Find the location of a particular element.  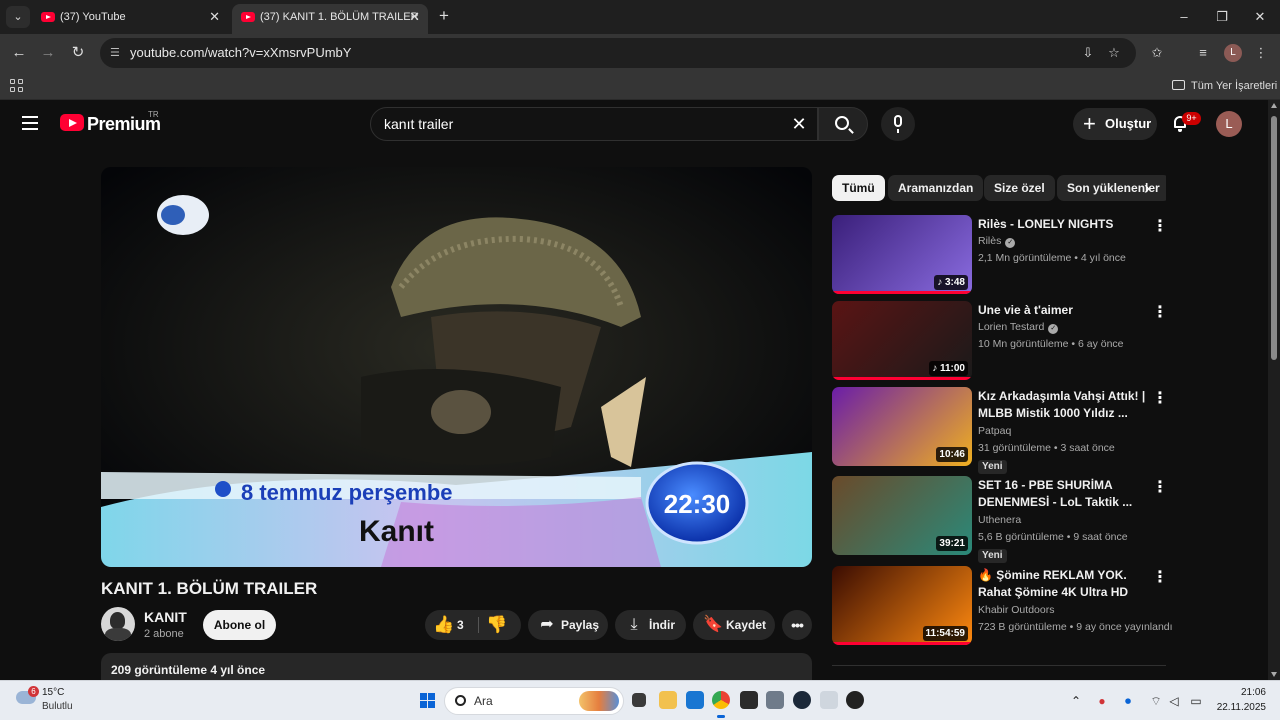

chip-for-you: Size özel is located at coordinates (1019, 188).